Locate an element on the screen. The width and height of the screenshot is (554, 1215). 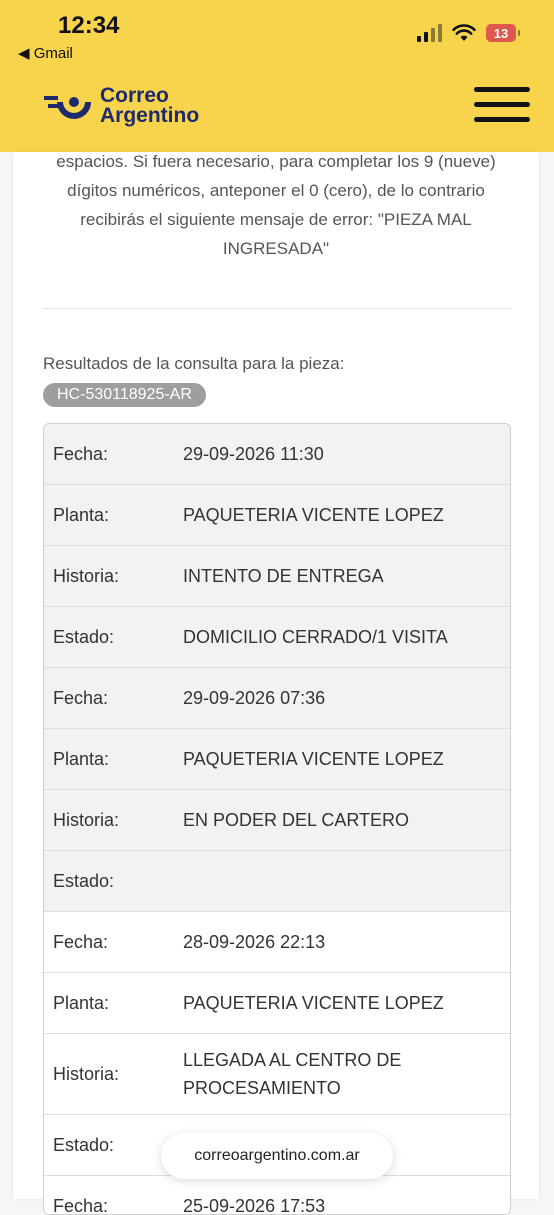
correo-argentino-logo: Correo Argentino is located at coordinates (121, 106).